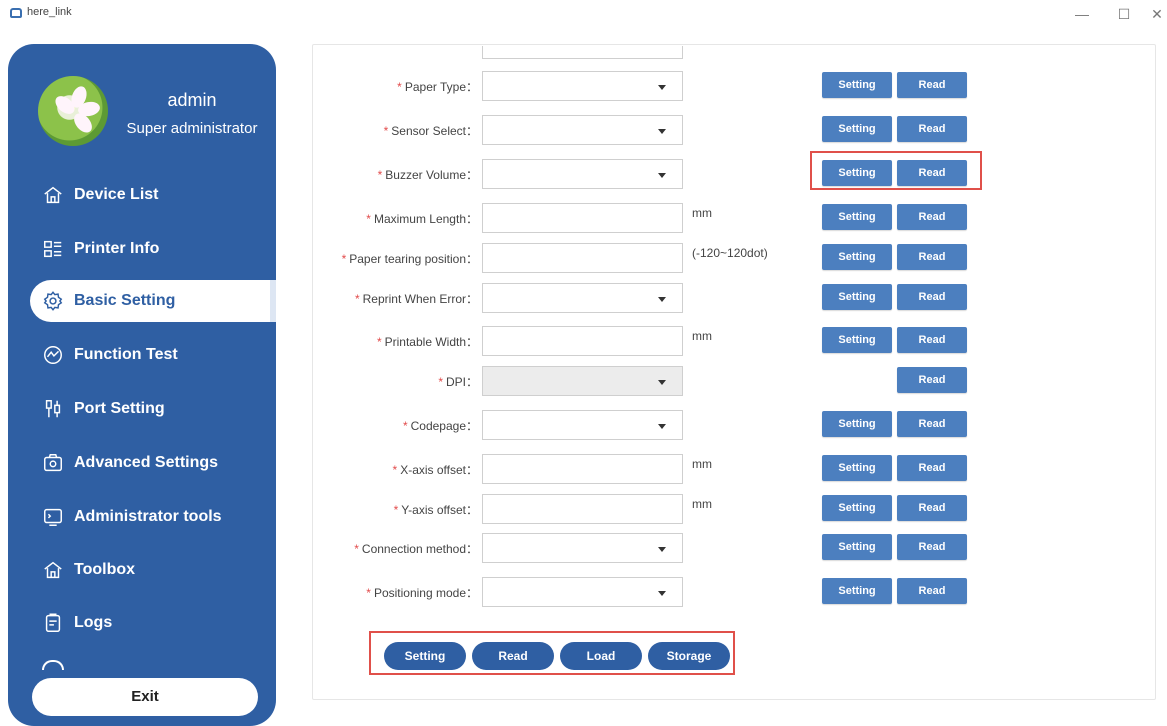  I want to click on form-row: * Reprint When Error： Setting Read, so click(583, 298).